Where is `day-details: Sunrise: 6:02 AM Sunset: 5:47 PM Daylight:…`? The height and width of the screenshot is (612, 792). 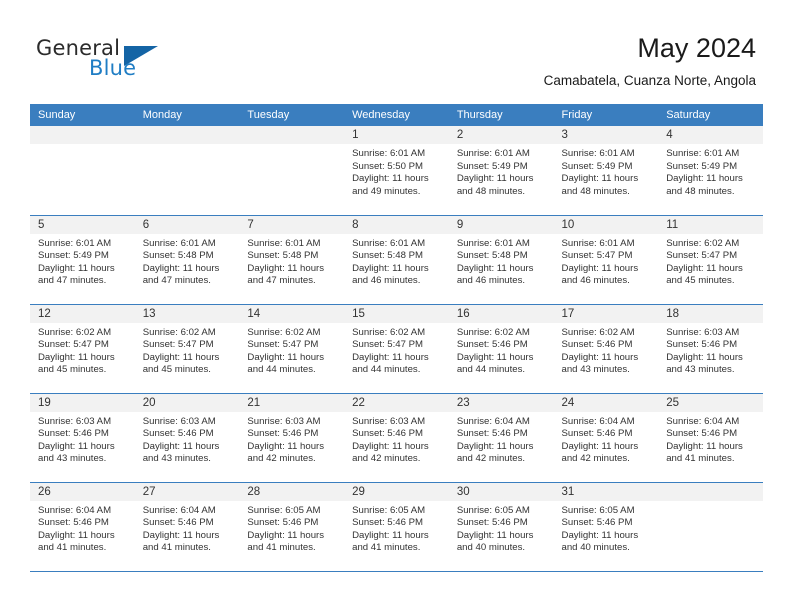 day-details: Sunrise: 6:02 AM Sunset: 5:47 PM Daylight:… is located at coordinates (710, 261).